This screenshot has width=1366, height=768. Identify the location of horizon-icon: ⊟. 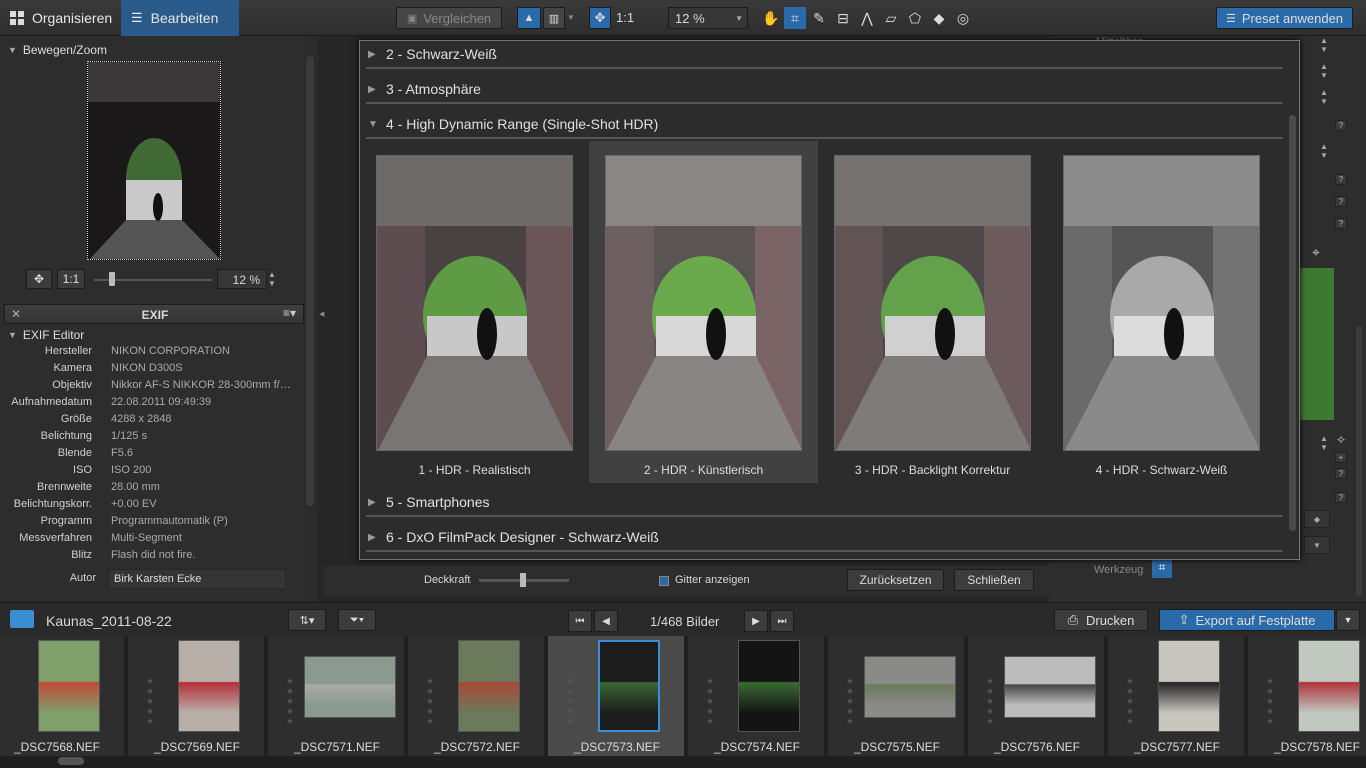
(843, 18).